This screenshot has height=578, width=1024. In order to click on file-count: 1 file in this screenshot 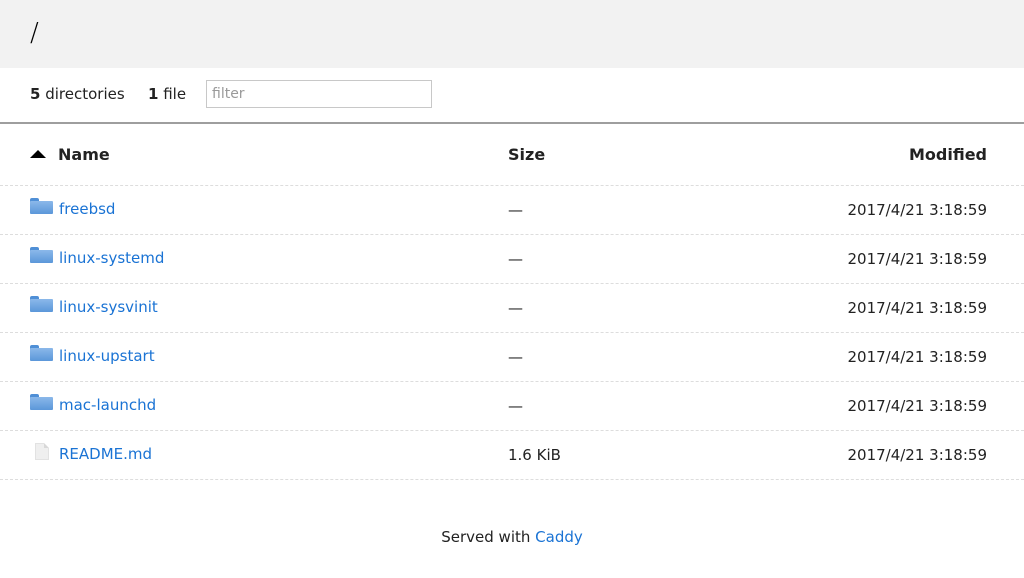, I will do `click(167, 94)`.